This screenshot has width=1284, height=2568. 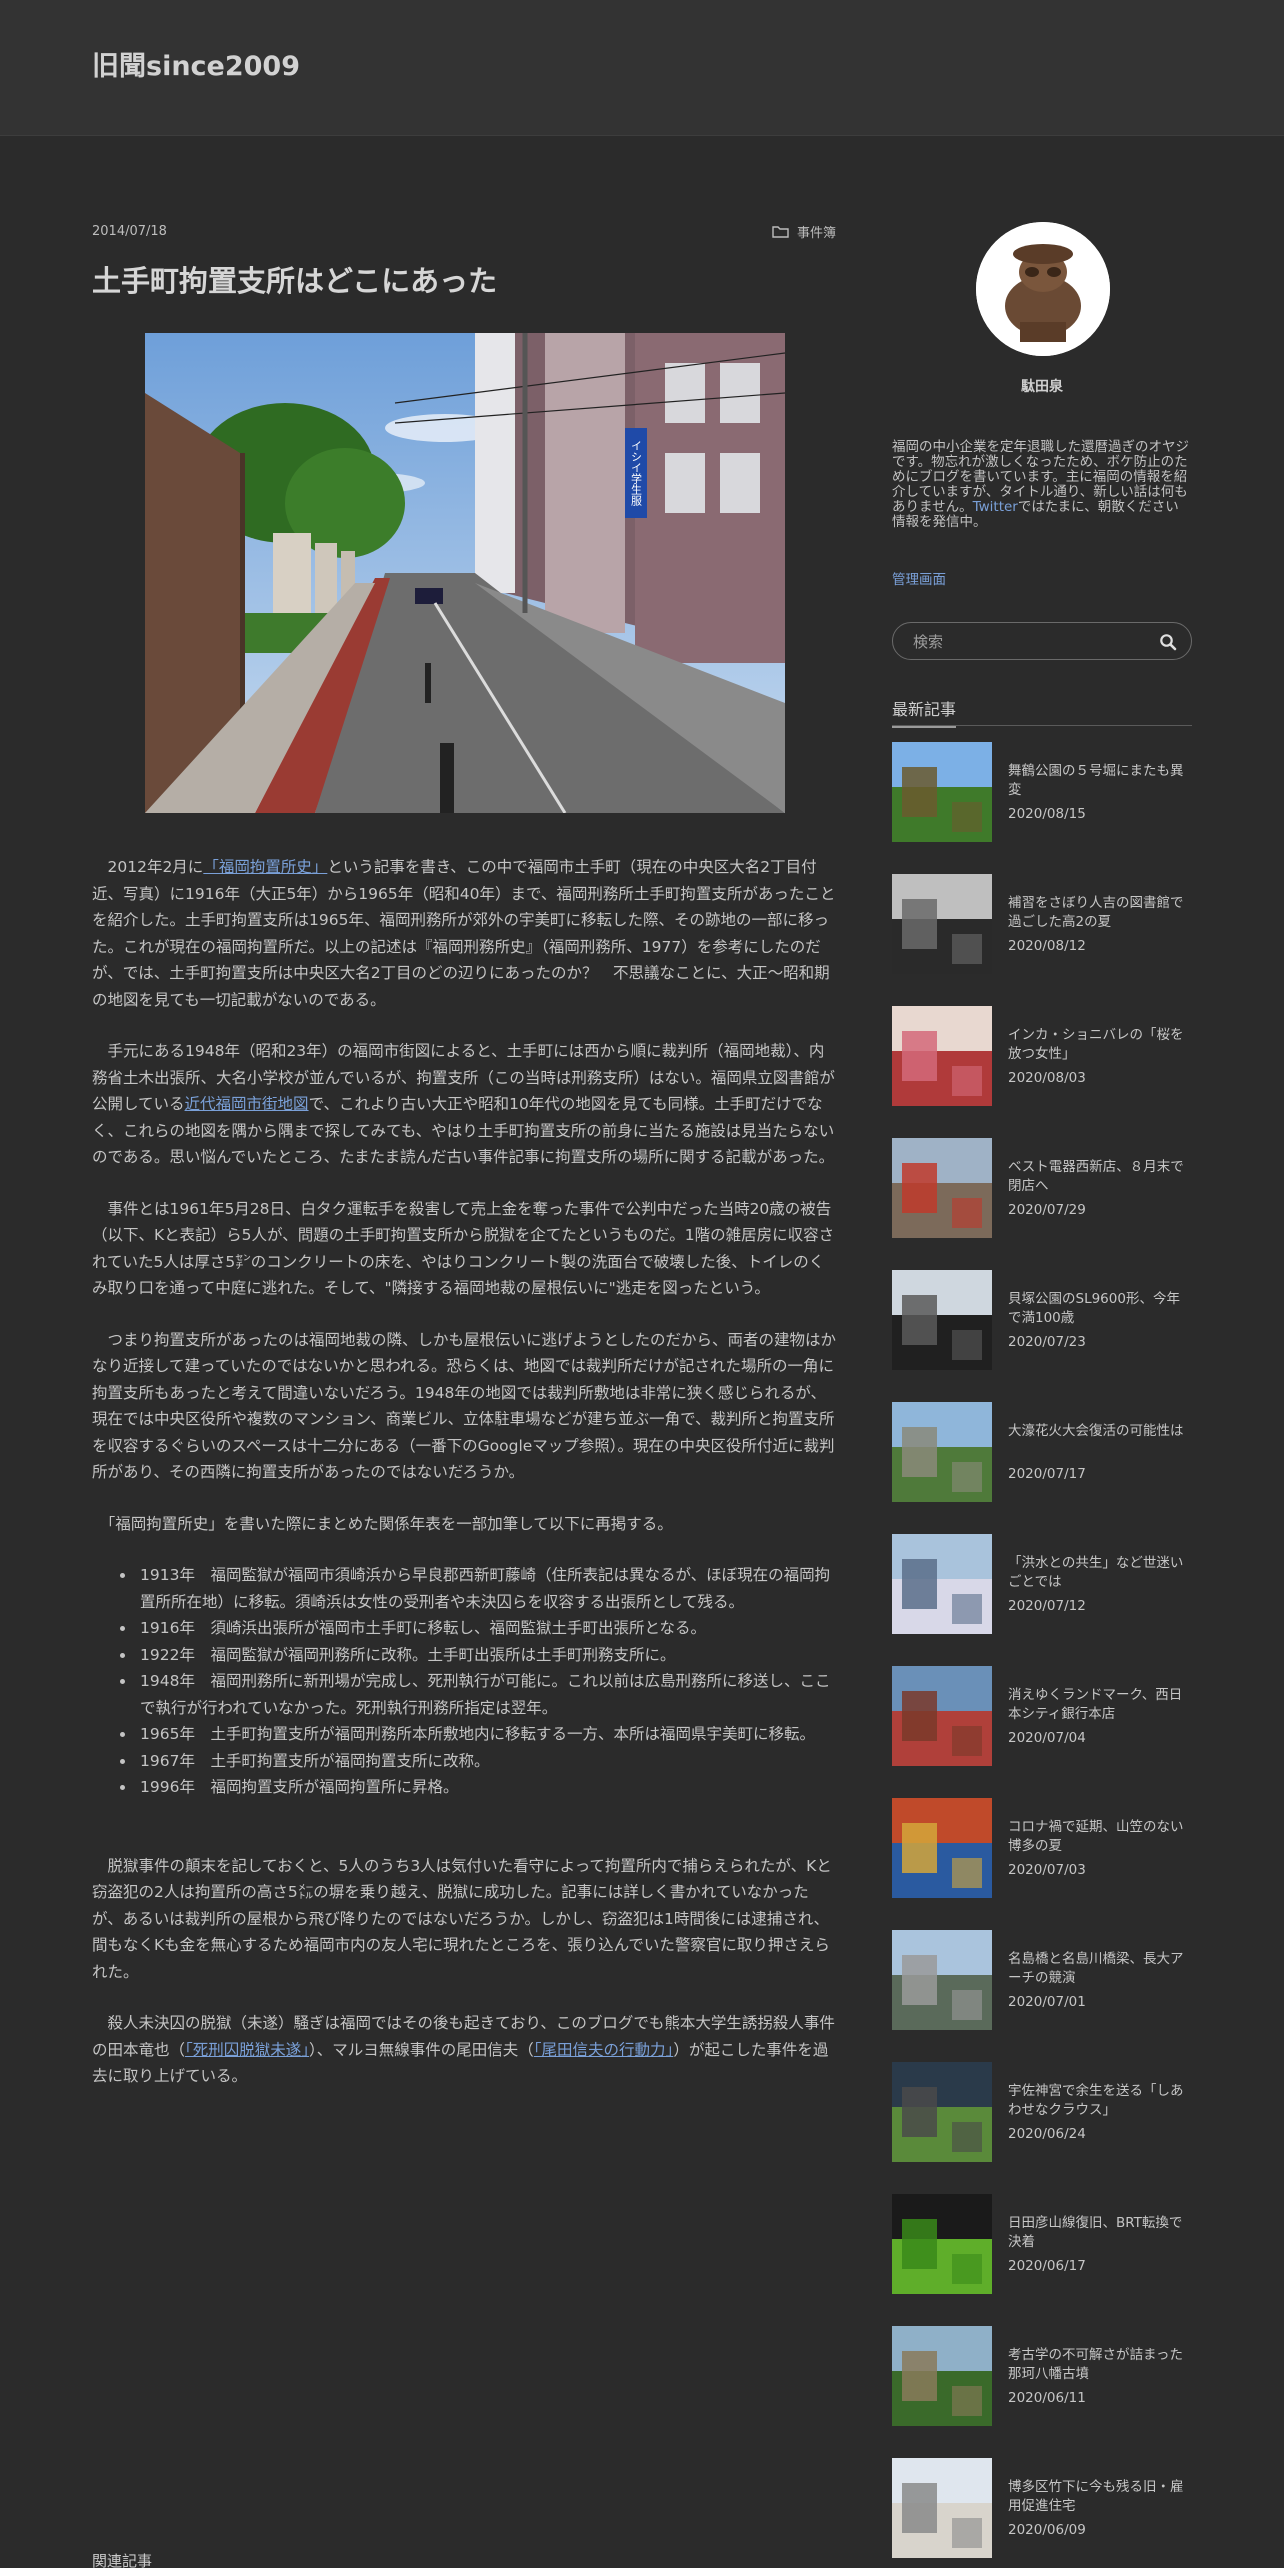 I want to click on street-sign-text: イシイ学生服, so click(x=636, y=473).